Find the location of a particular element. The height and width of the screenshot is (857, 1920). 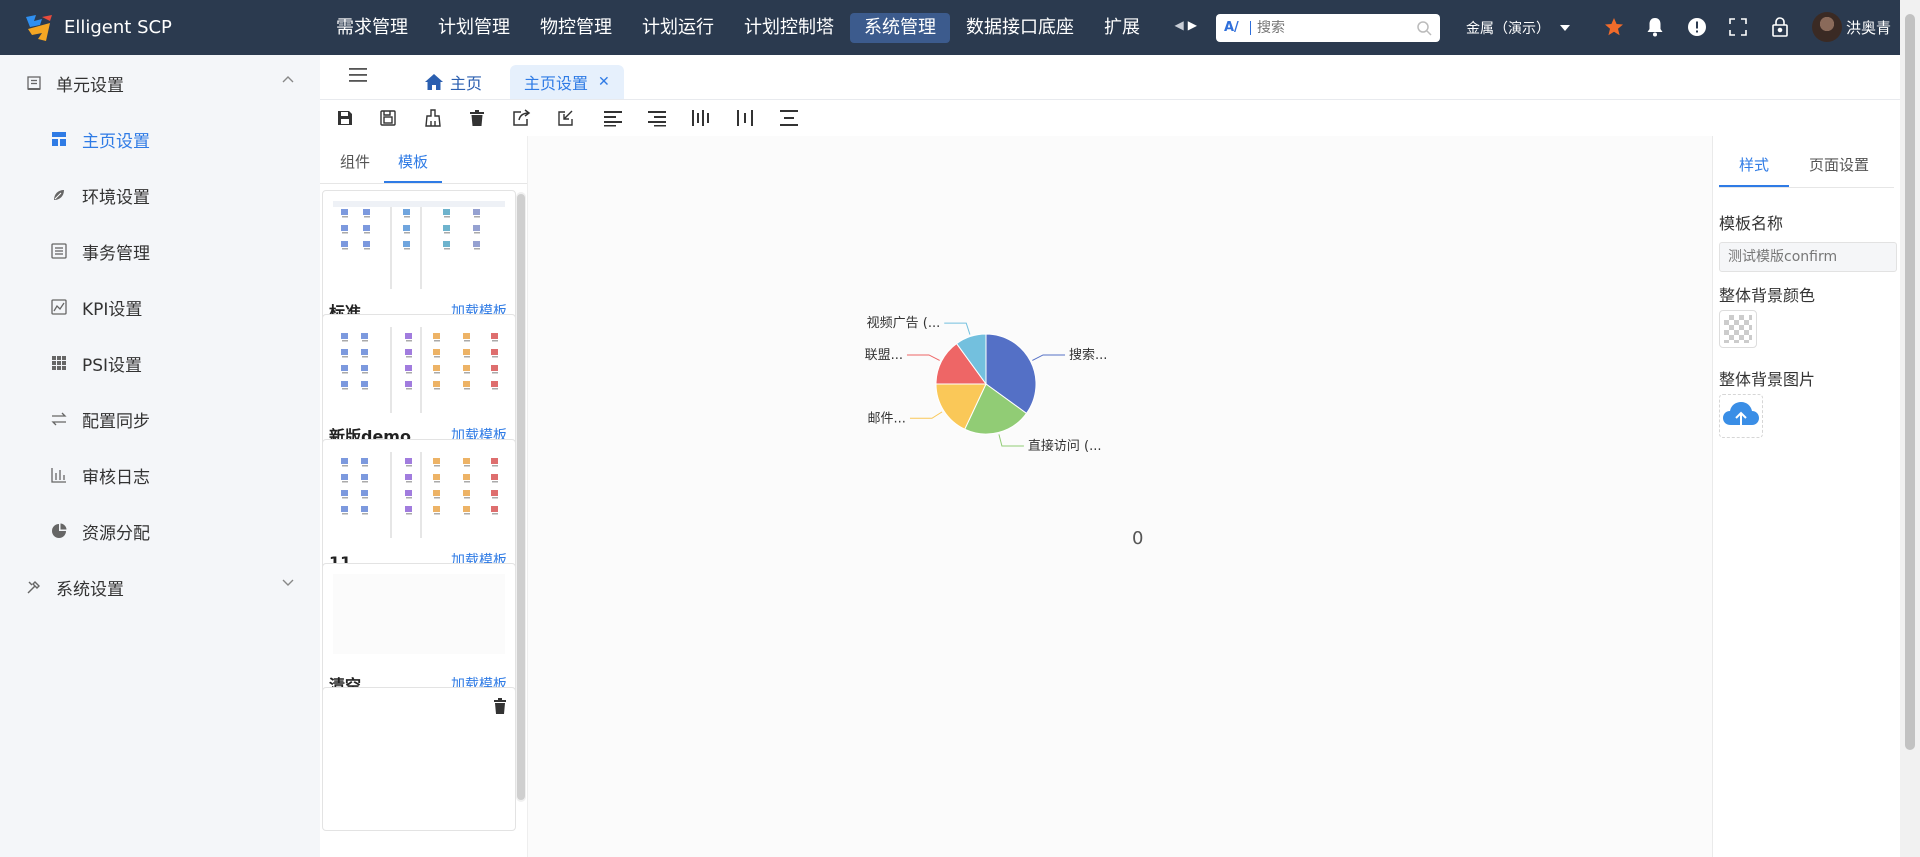

canvas-counter: 0 is located at coordinates (1138, 538).